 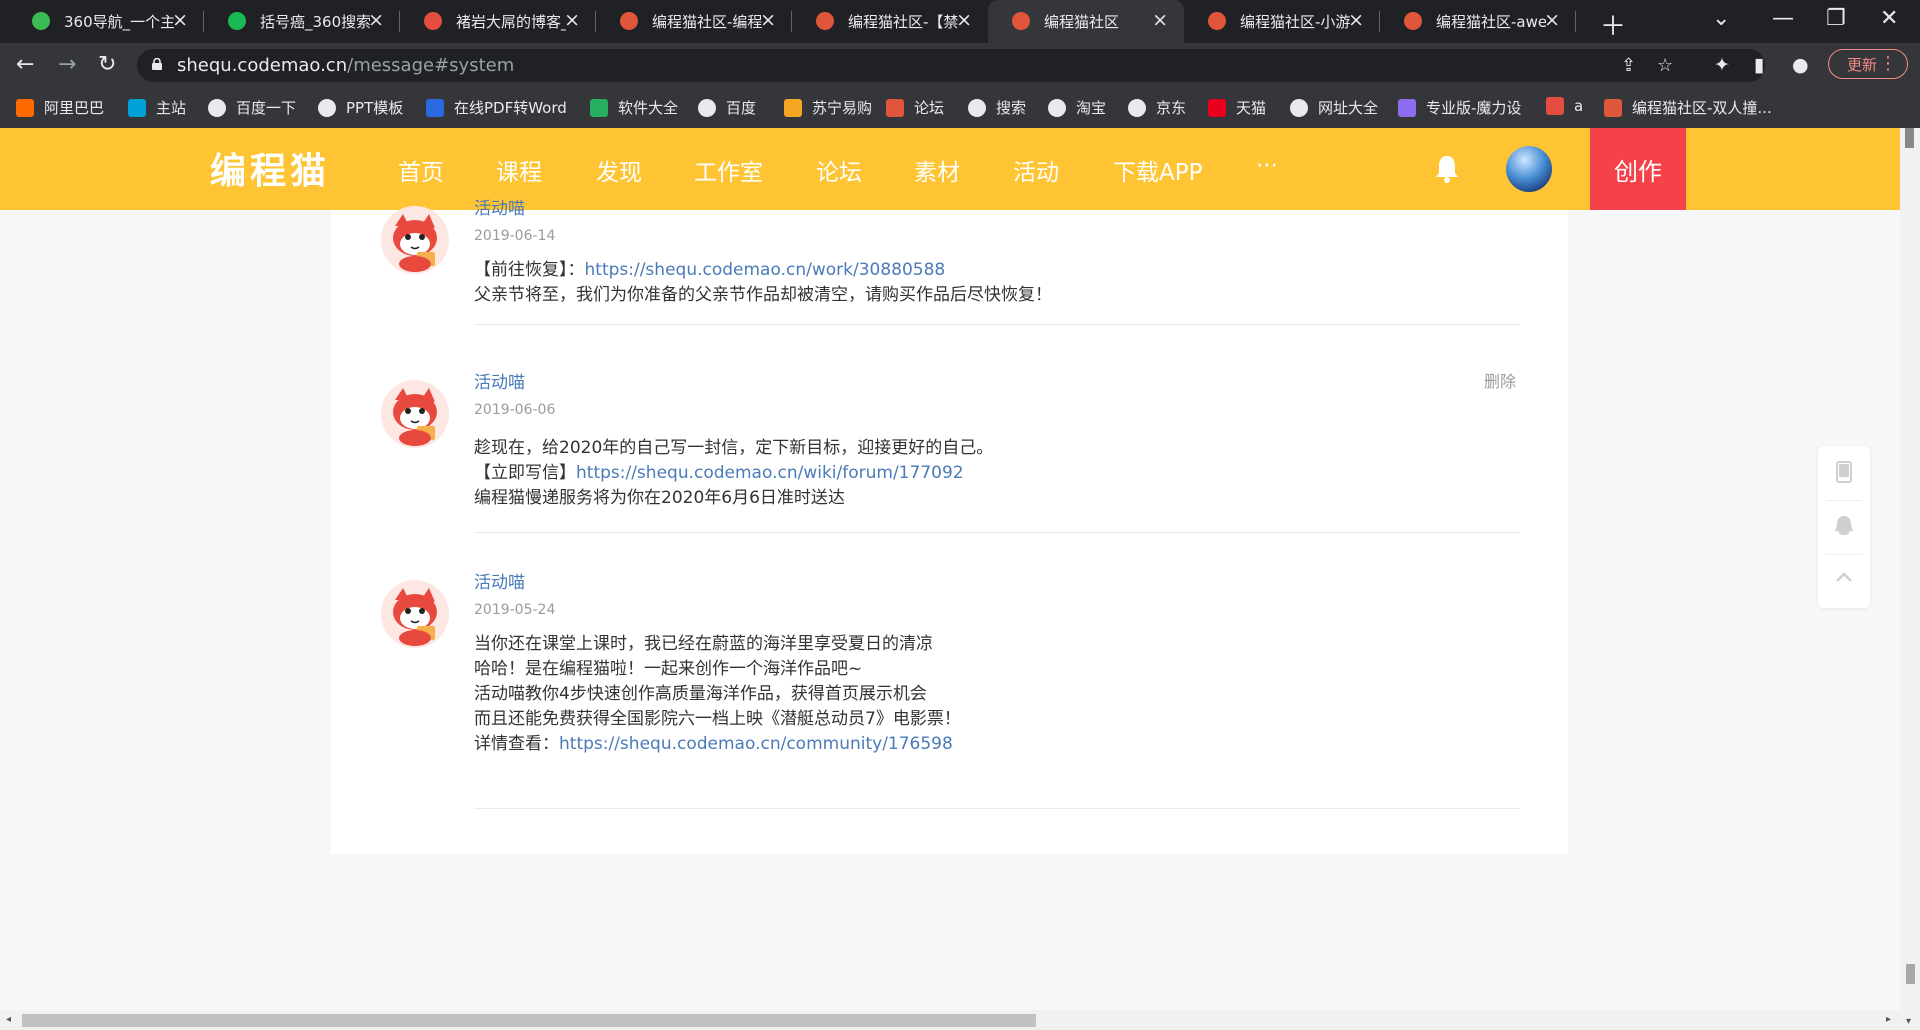 What do you see at coordinates (1500, 380) in the screenshot?
I see `delete-button: 删除` at bounding box center [1500, 380].